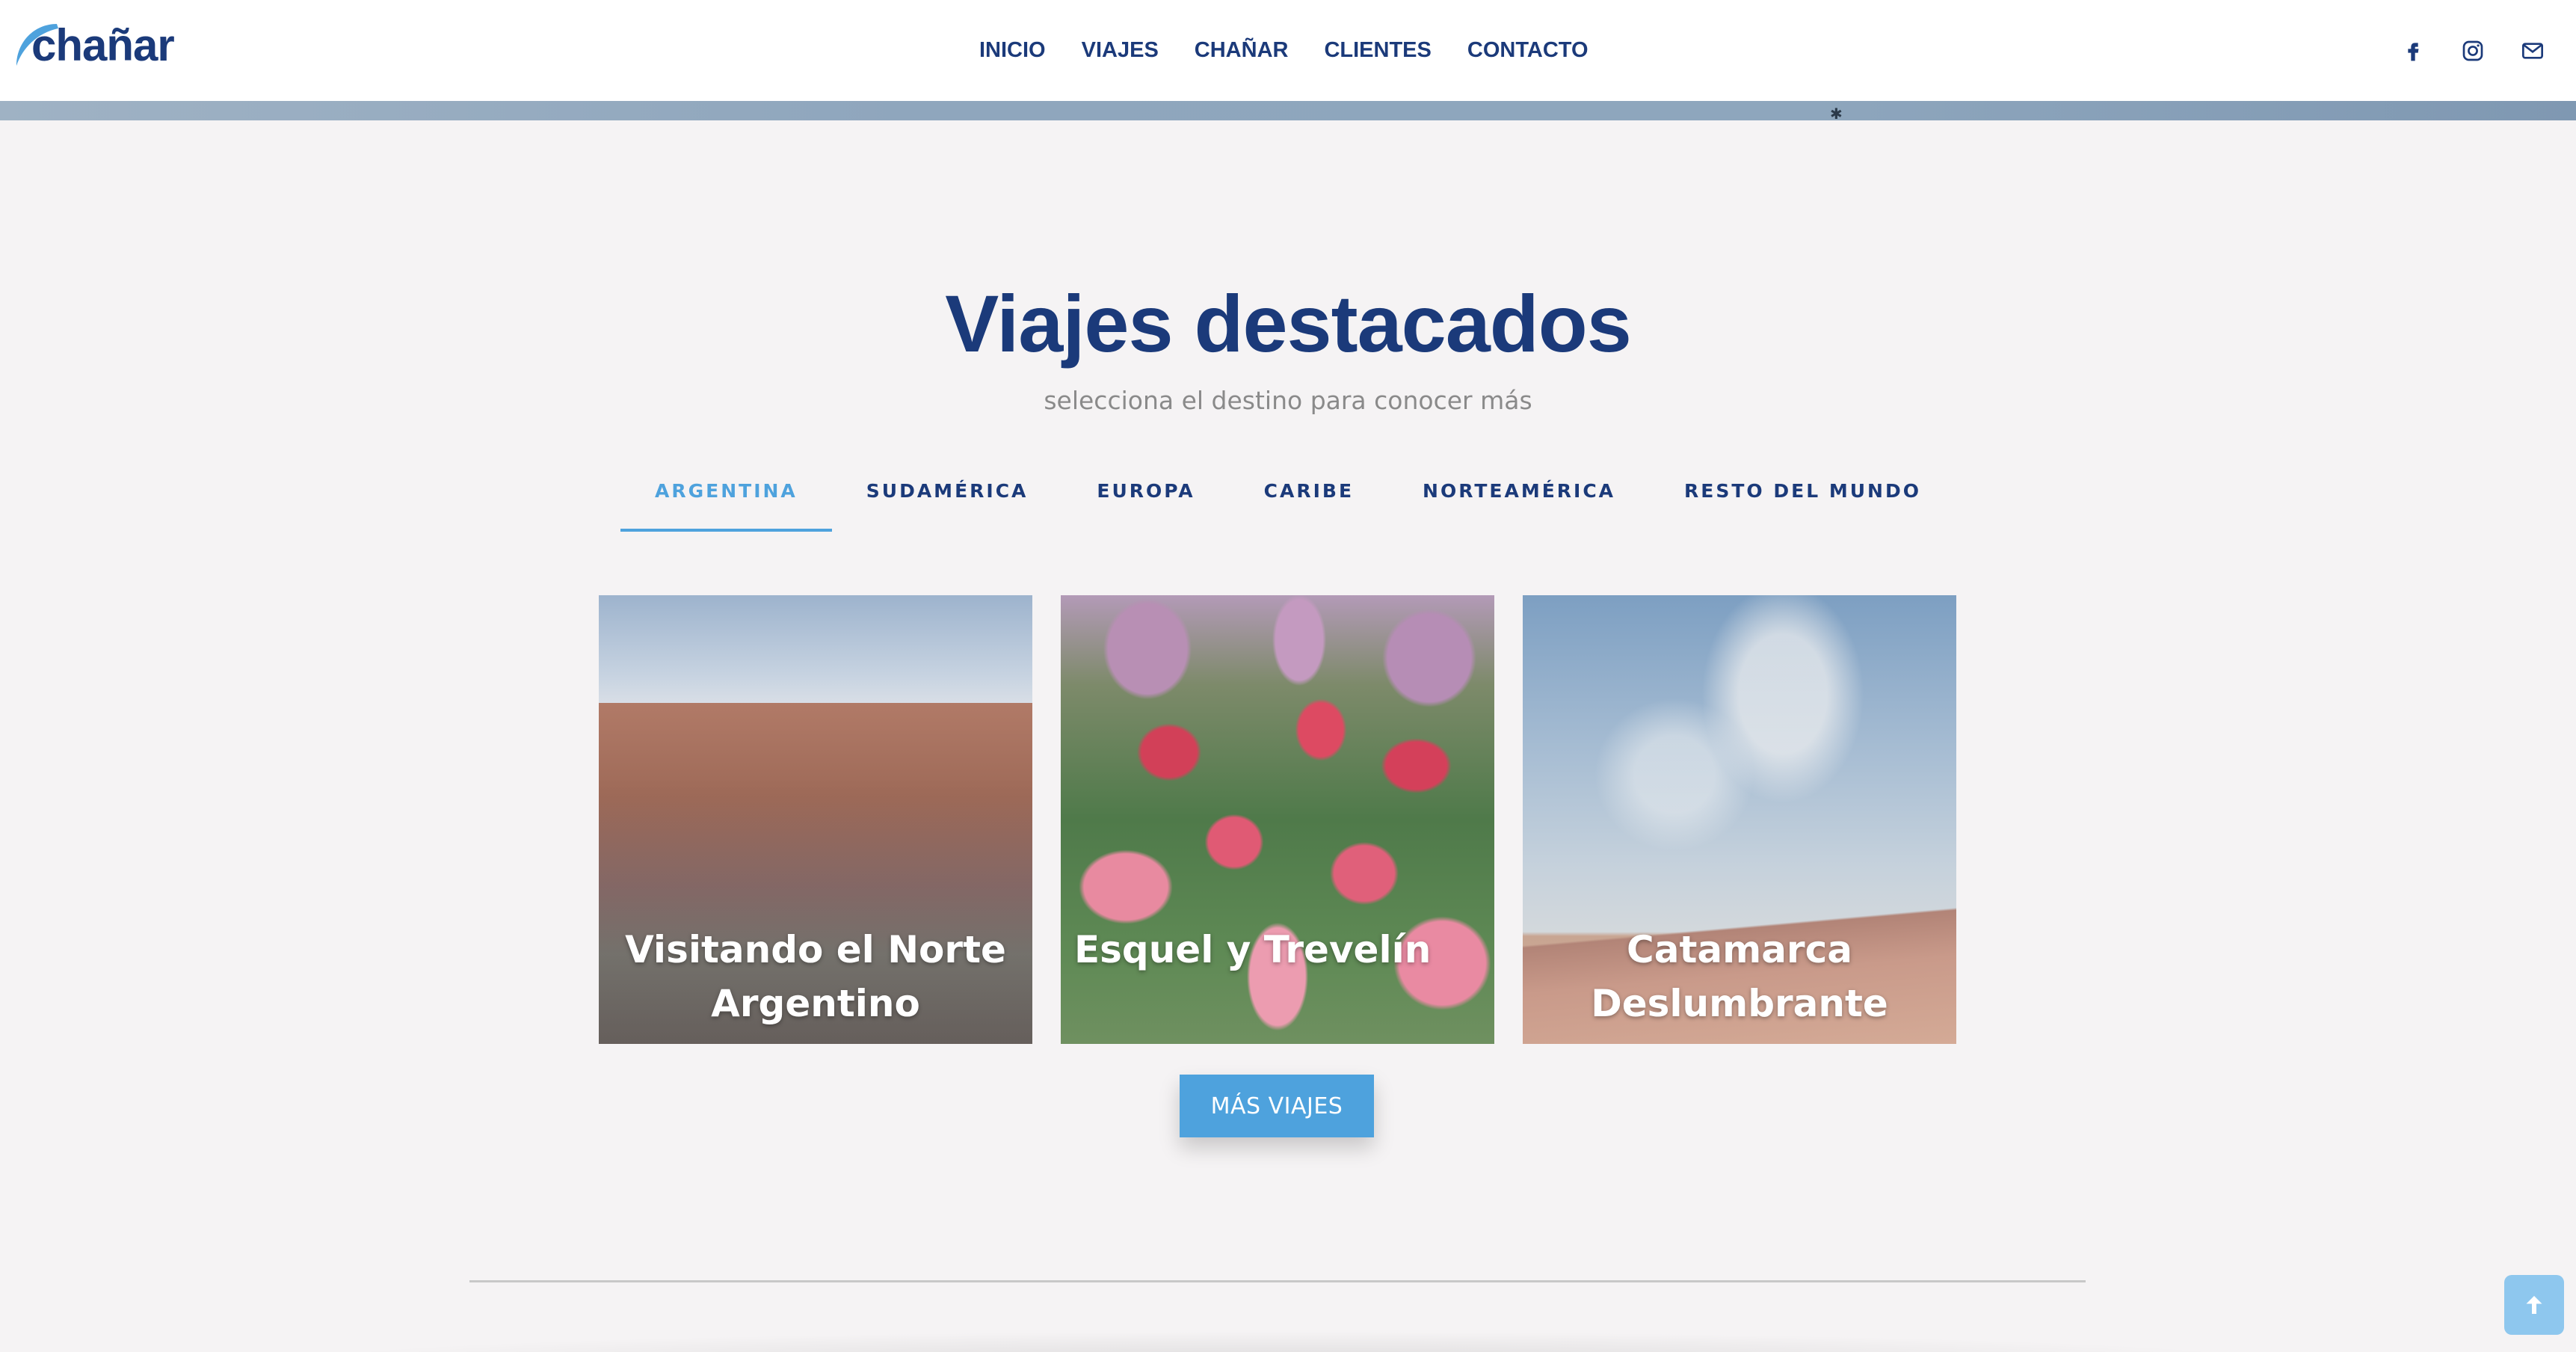  Describe the element at coordinates (1309, 498) in the screenshot. I see `tab-caribe: CARIBE` at that location.